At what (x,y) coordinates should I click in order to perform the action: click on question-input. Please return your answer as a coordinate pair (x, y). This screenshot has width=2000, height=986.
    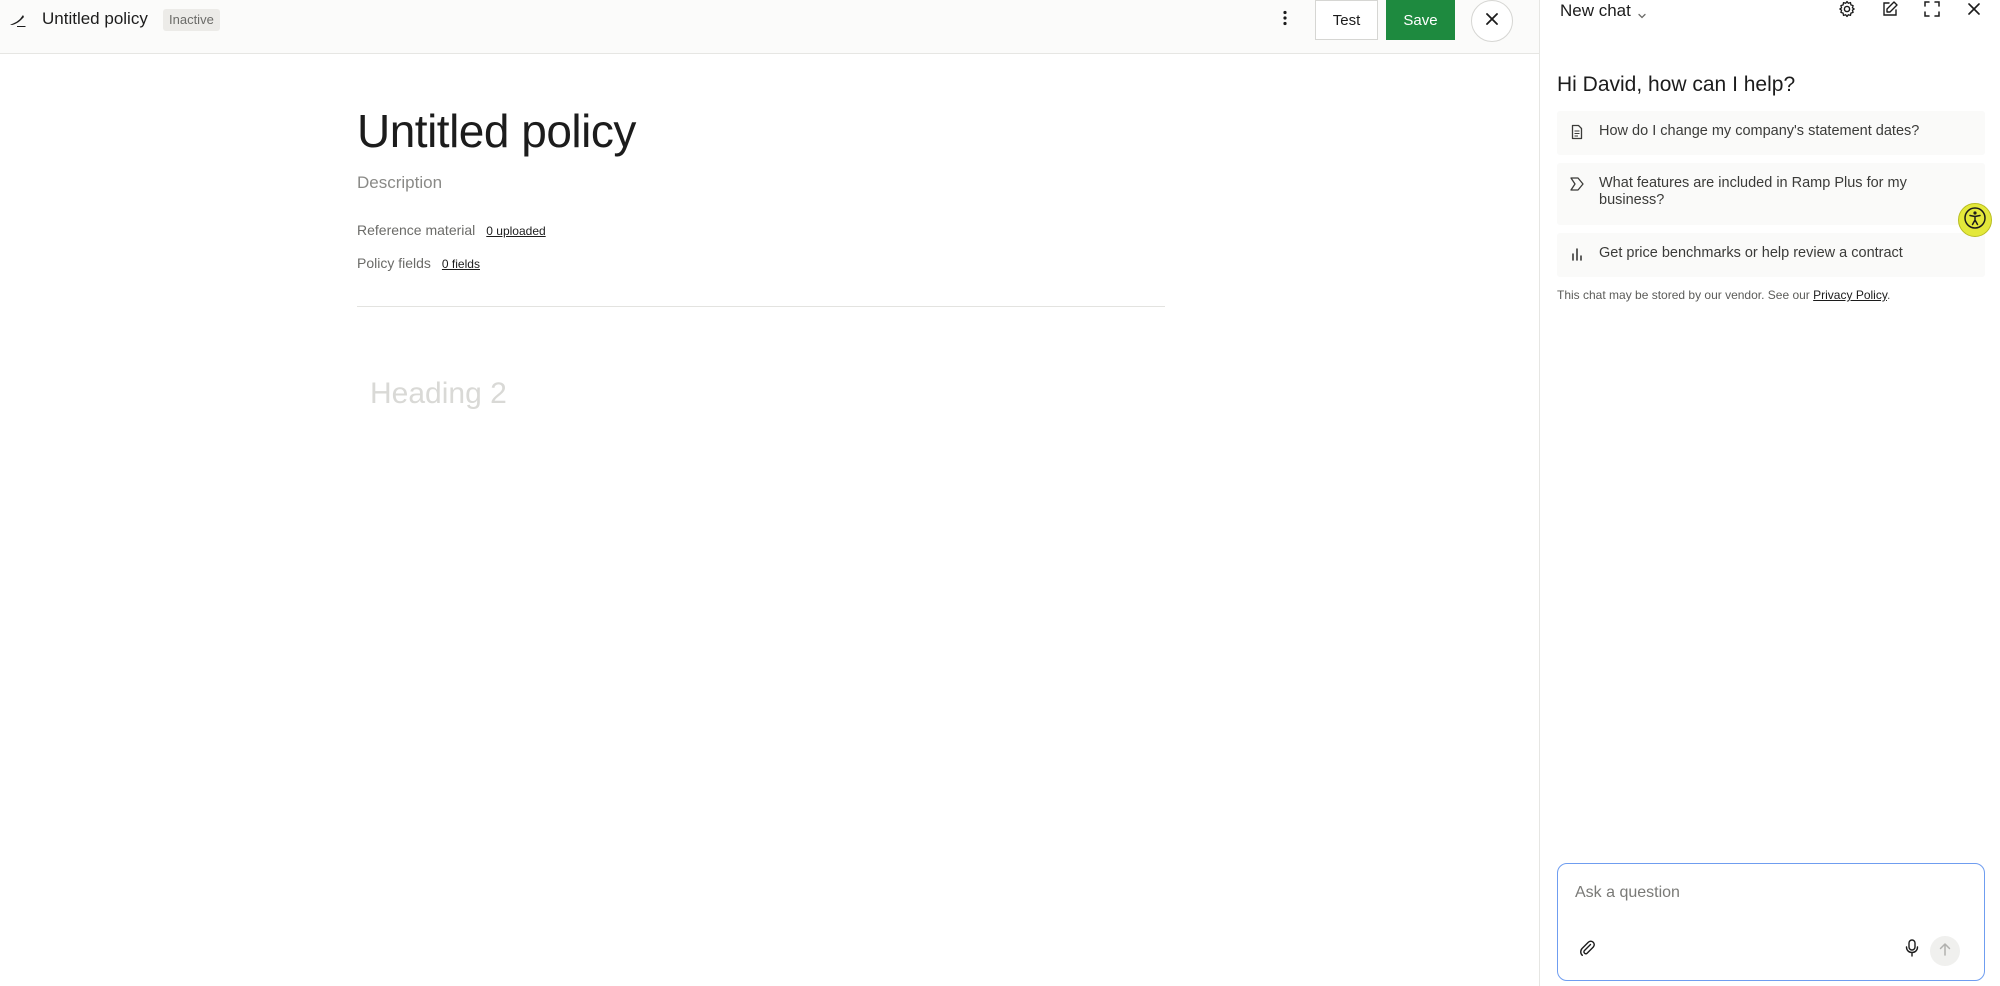
    Looking at the image, I should click on (1770, 893).